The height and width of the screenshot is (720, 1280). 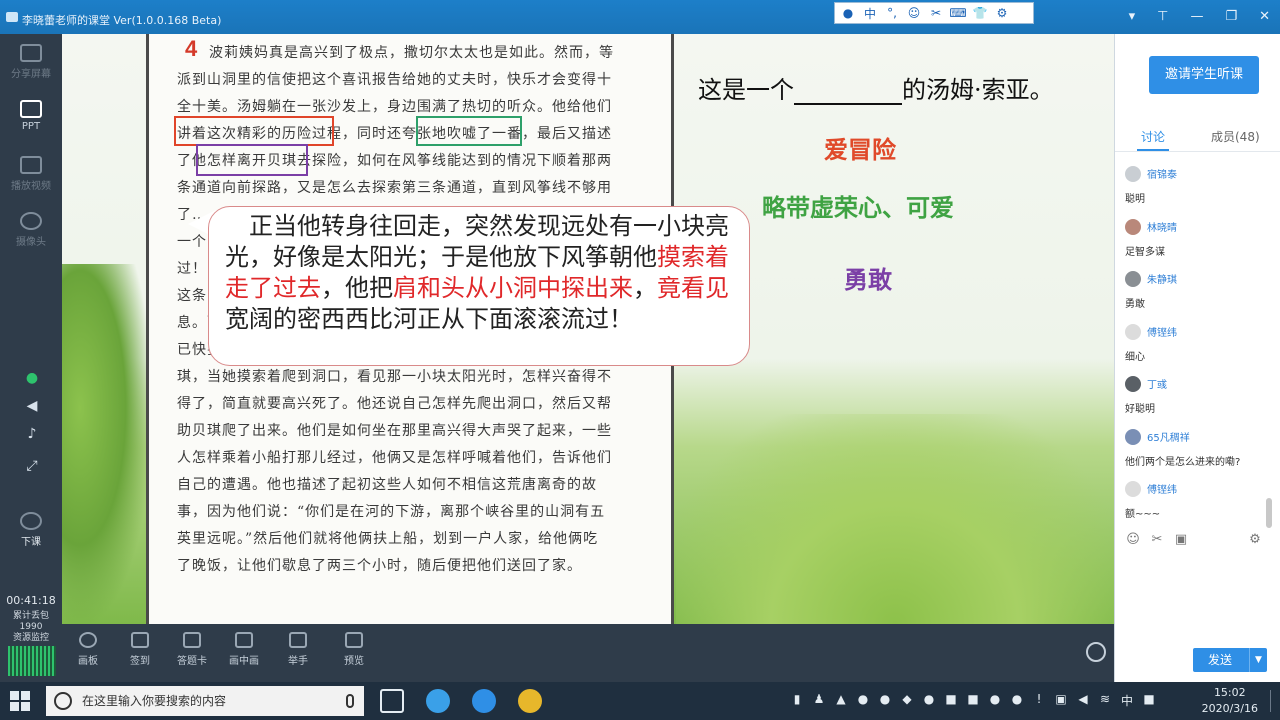 I want to click on end-class-button: 下课, so click(x=31, y=530).